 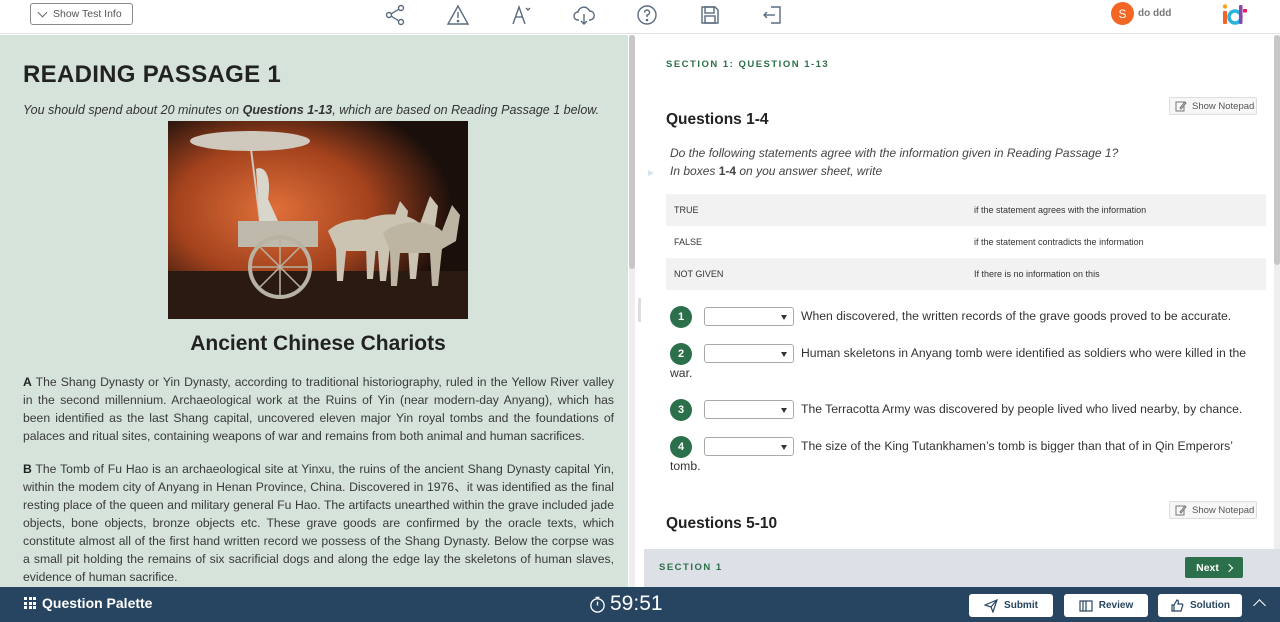 I want to click on passage-scrollbar, so click(x=632, y=311).